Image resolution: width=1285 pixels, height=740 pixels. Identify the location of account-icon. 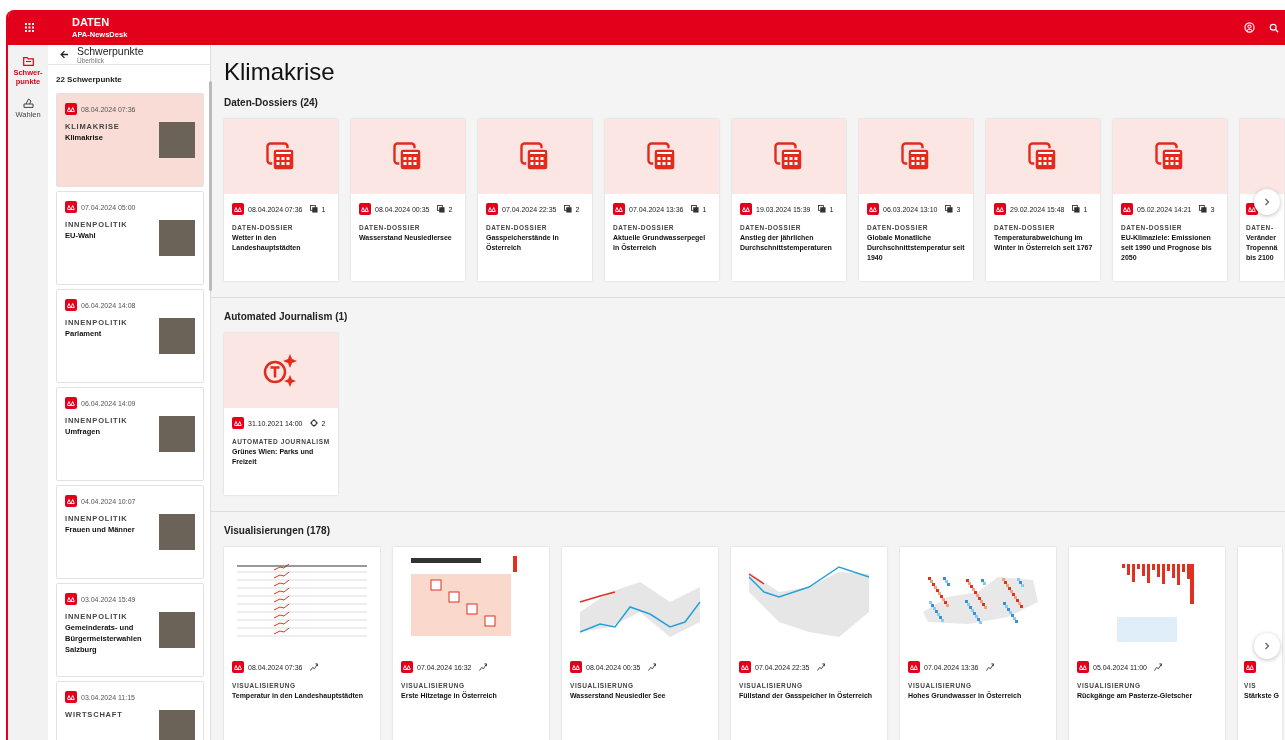
(1249, 27).